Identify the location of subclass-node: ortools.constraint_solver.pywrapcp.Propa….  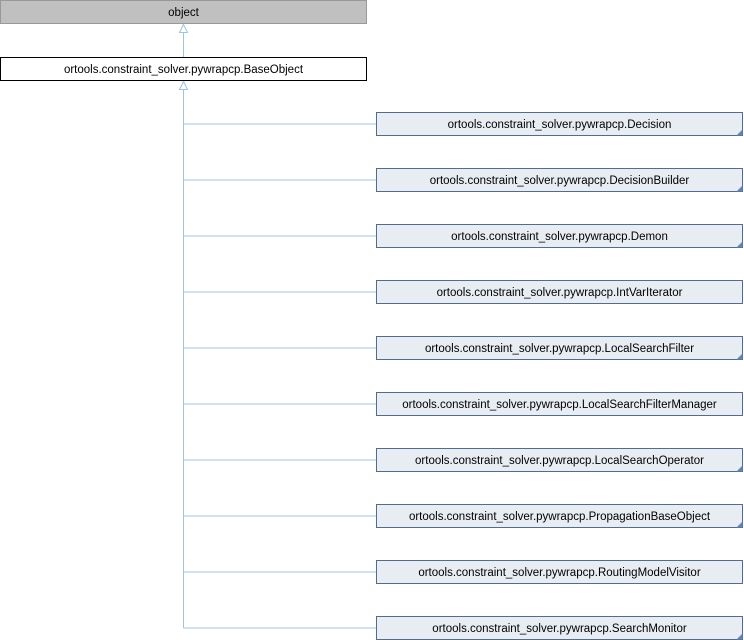
(559, 516).